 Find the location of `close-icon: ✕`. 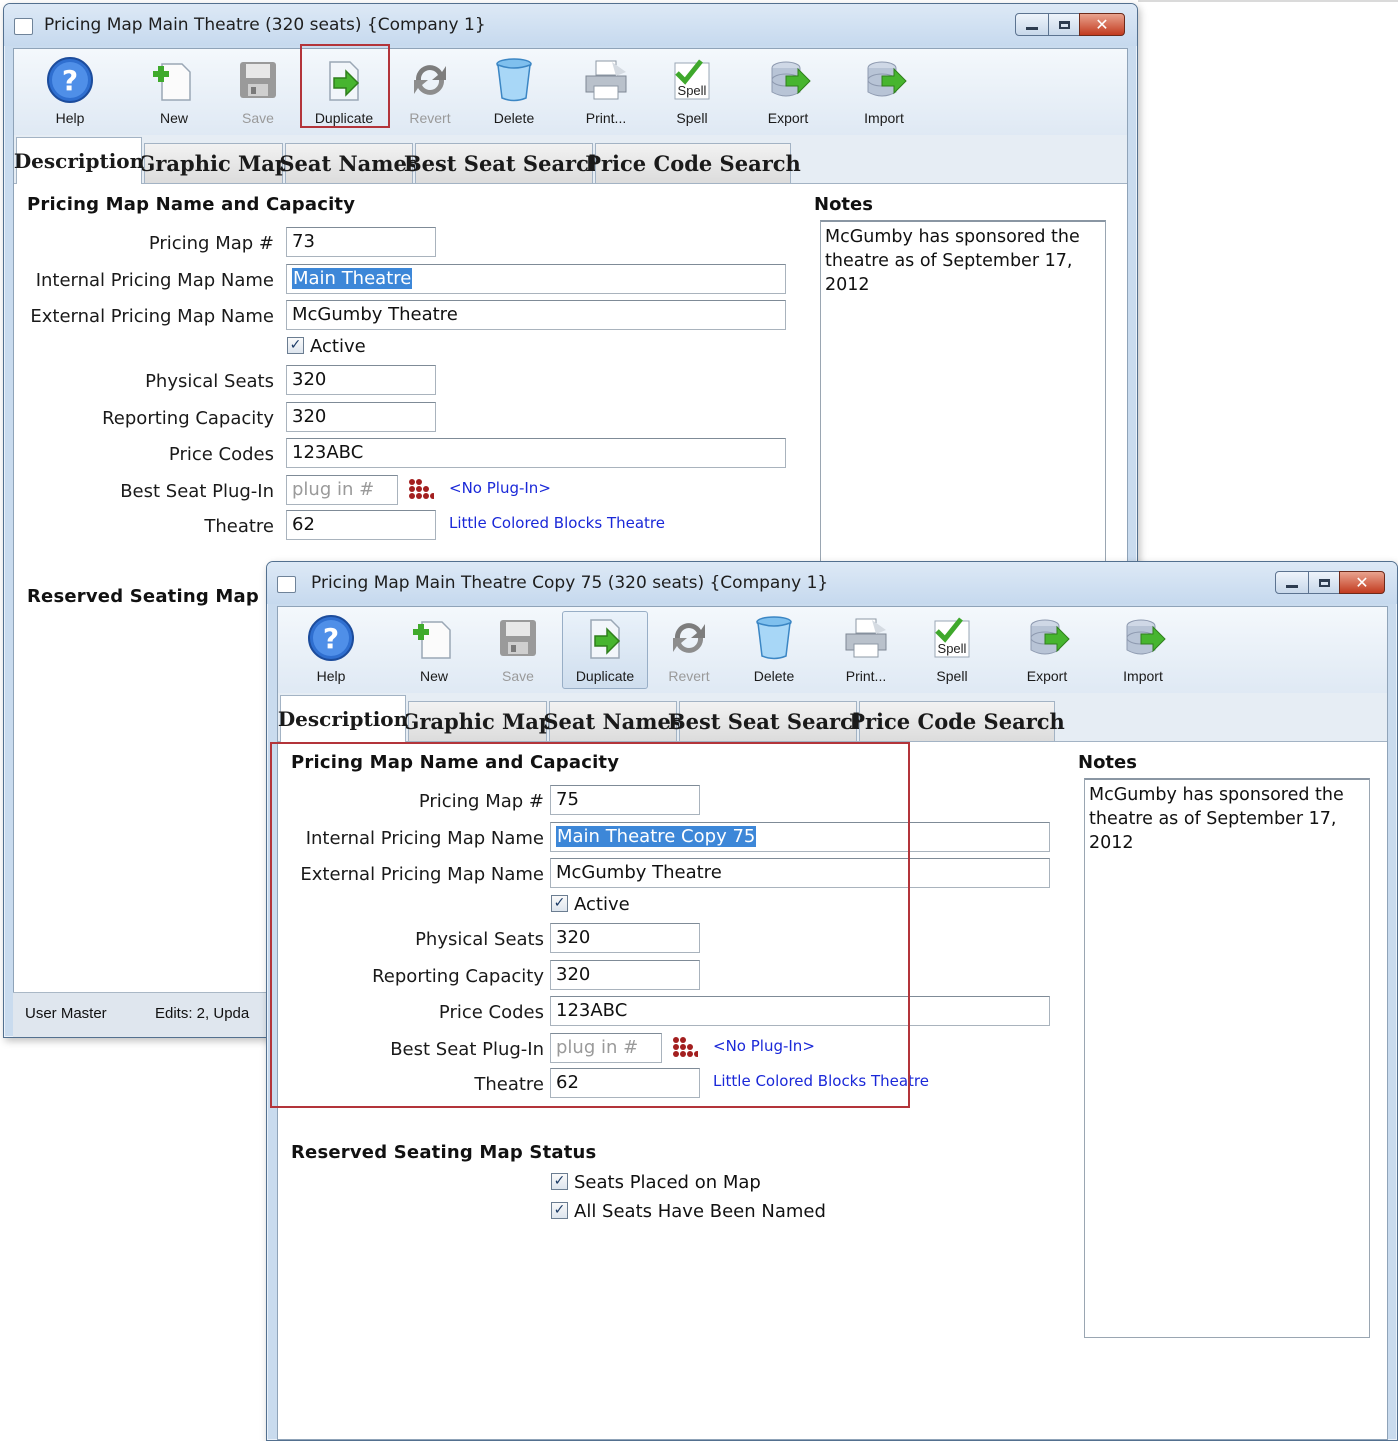

close-icon: ✕ is located at coordinates (1102, 24).